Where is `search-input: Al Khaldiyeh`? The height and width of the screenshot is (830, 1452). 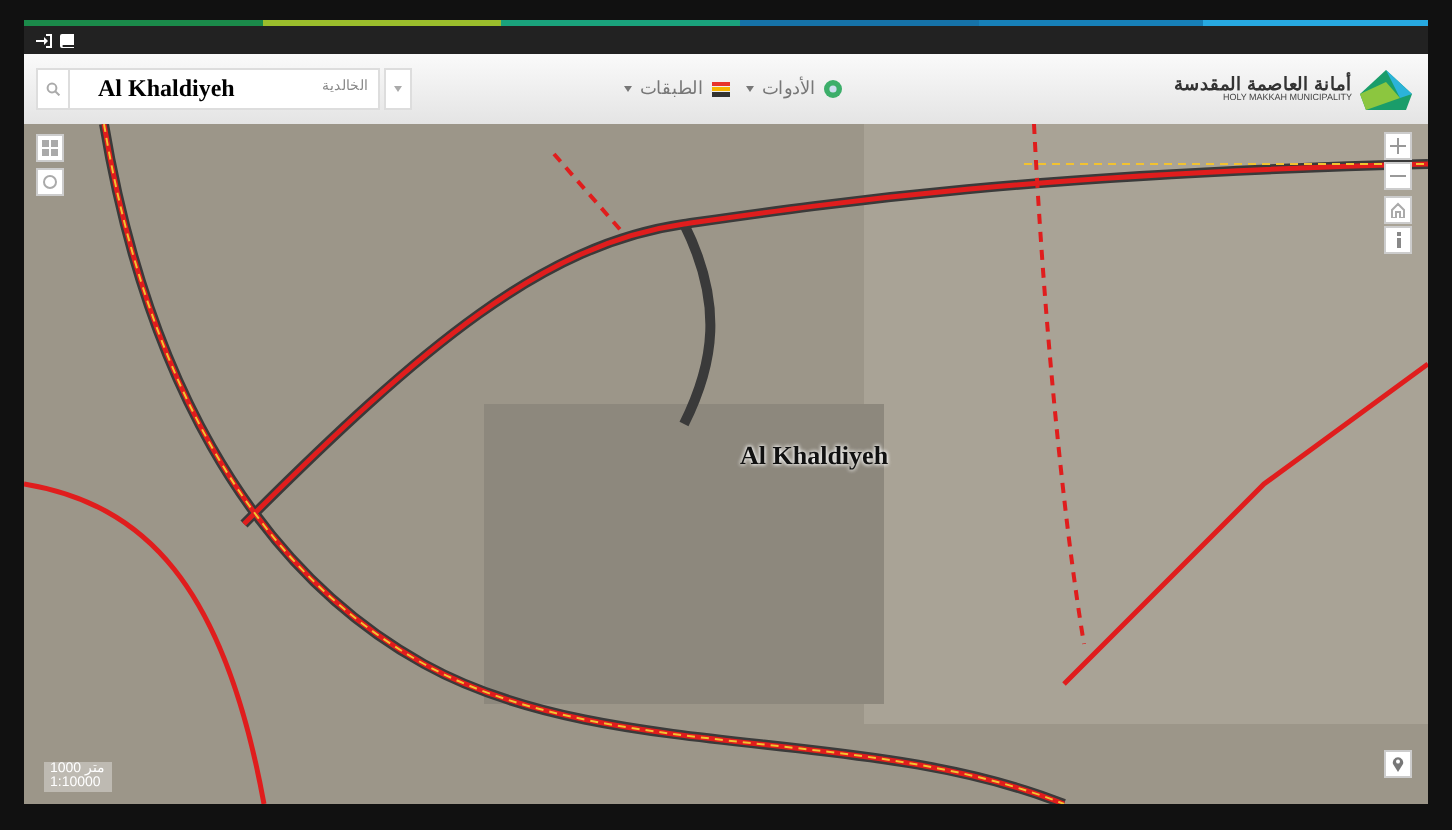
search-input: Al Khaldiyeh is located at coordinates (170, 89).